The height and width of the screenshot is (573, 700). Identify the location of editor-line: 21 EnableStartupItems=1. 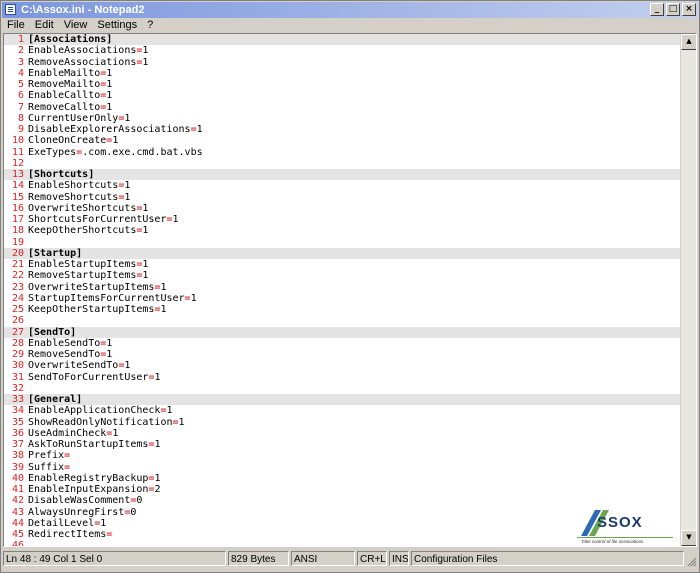
(342, 264).